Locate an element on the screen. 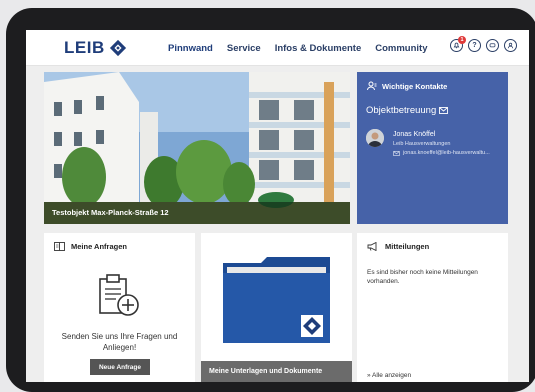  requests-header: Meine Anfragen is located at coordinates (90, 246).